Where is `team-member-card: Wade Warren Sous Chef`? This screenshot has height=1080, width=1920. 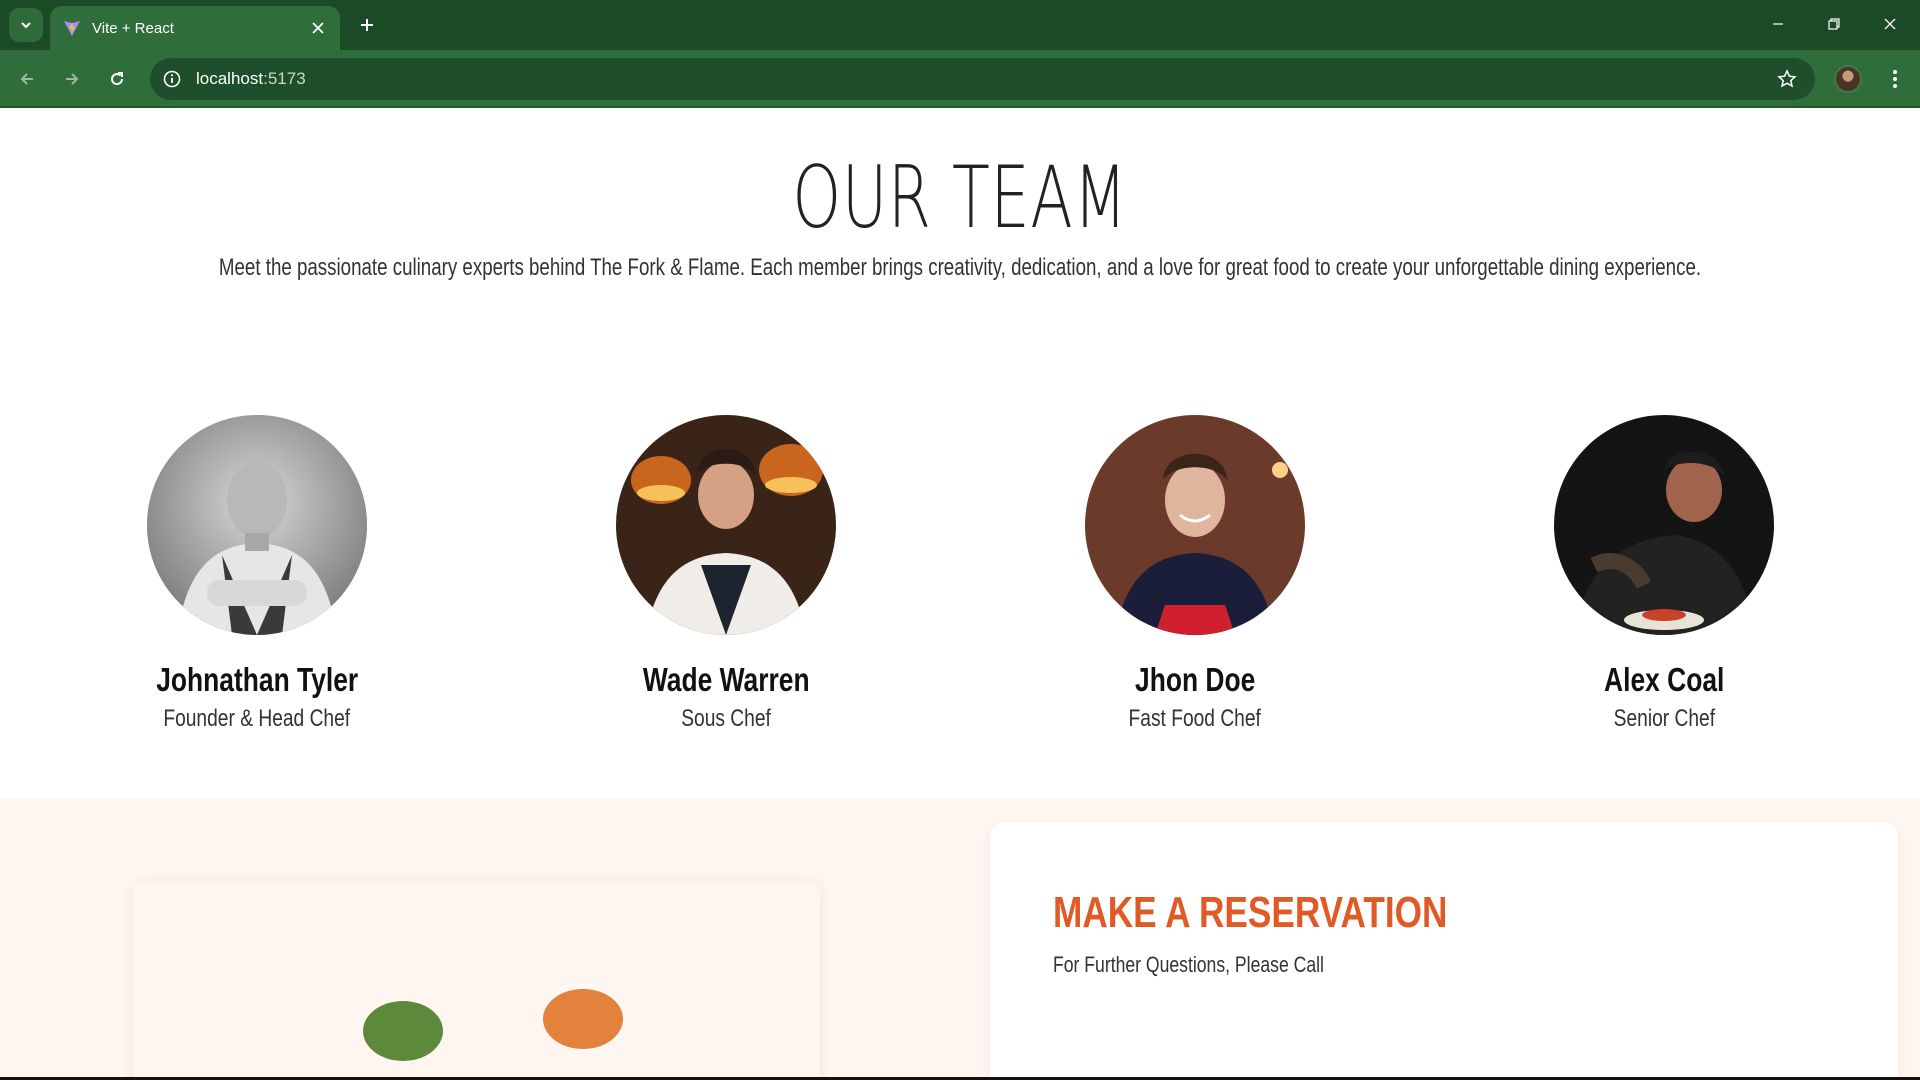 team-member-card: Wade Warren Sous Chef is located at coordinates (726, 574).